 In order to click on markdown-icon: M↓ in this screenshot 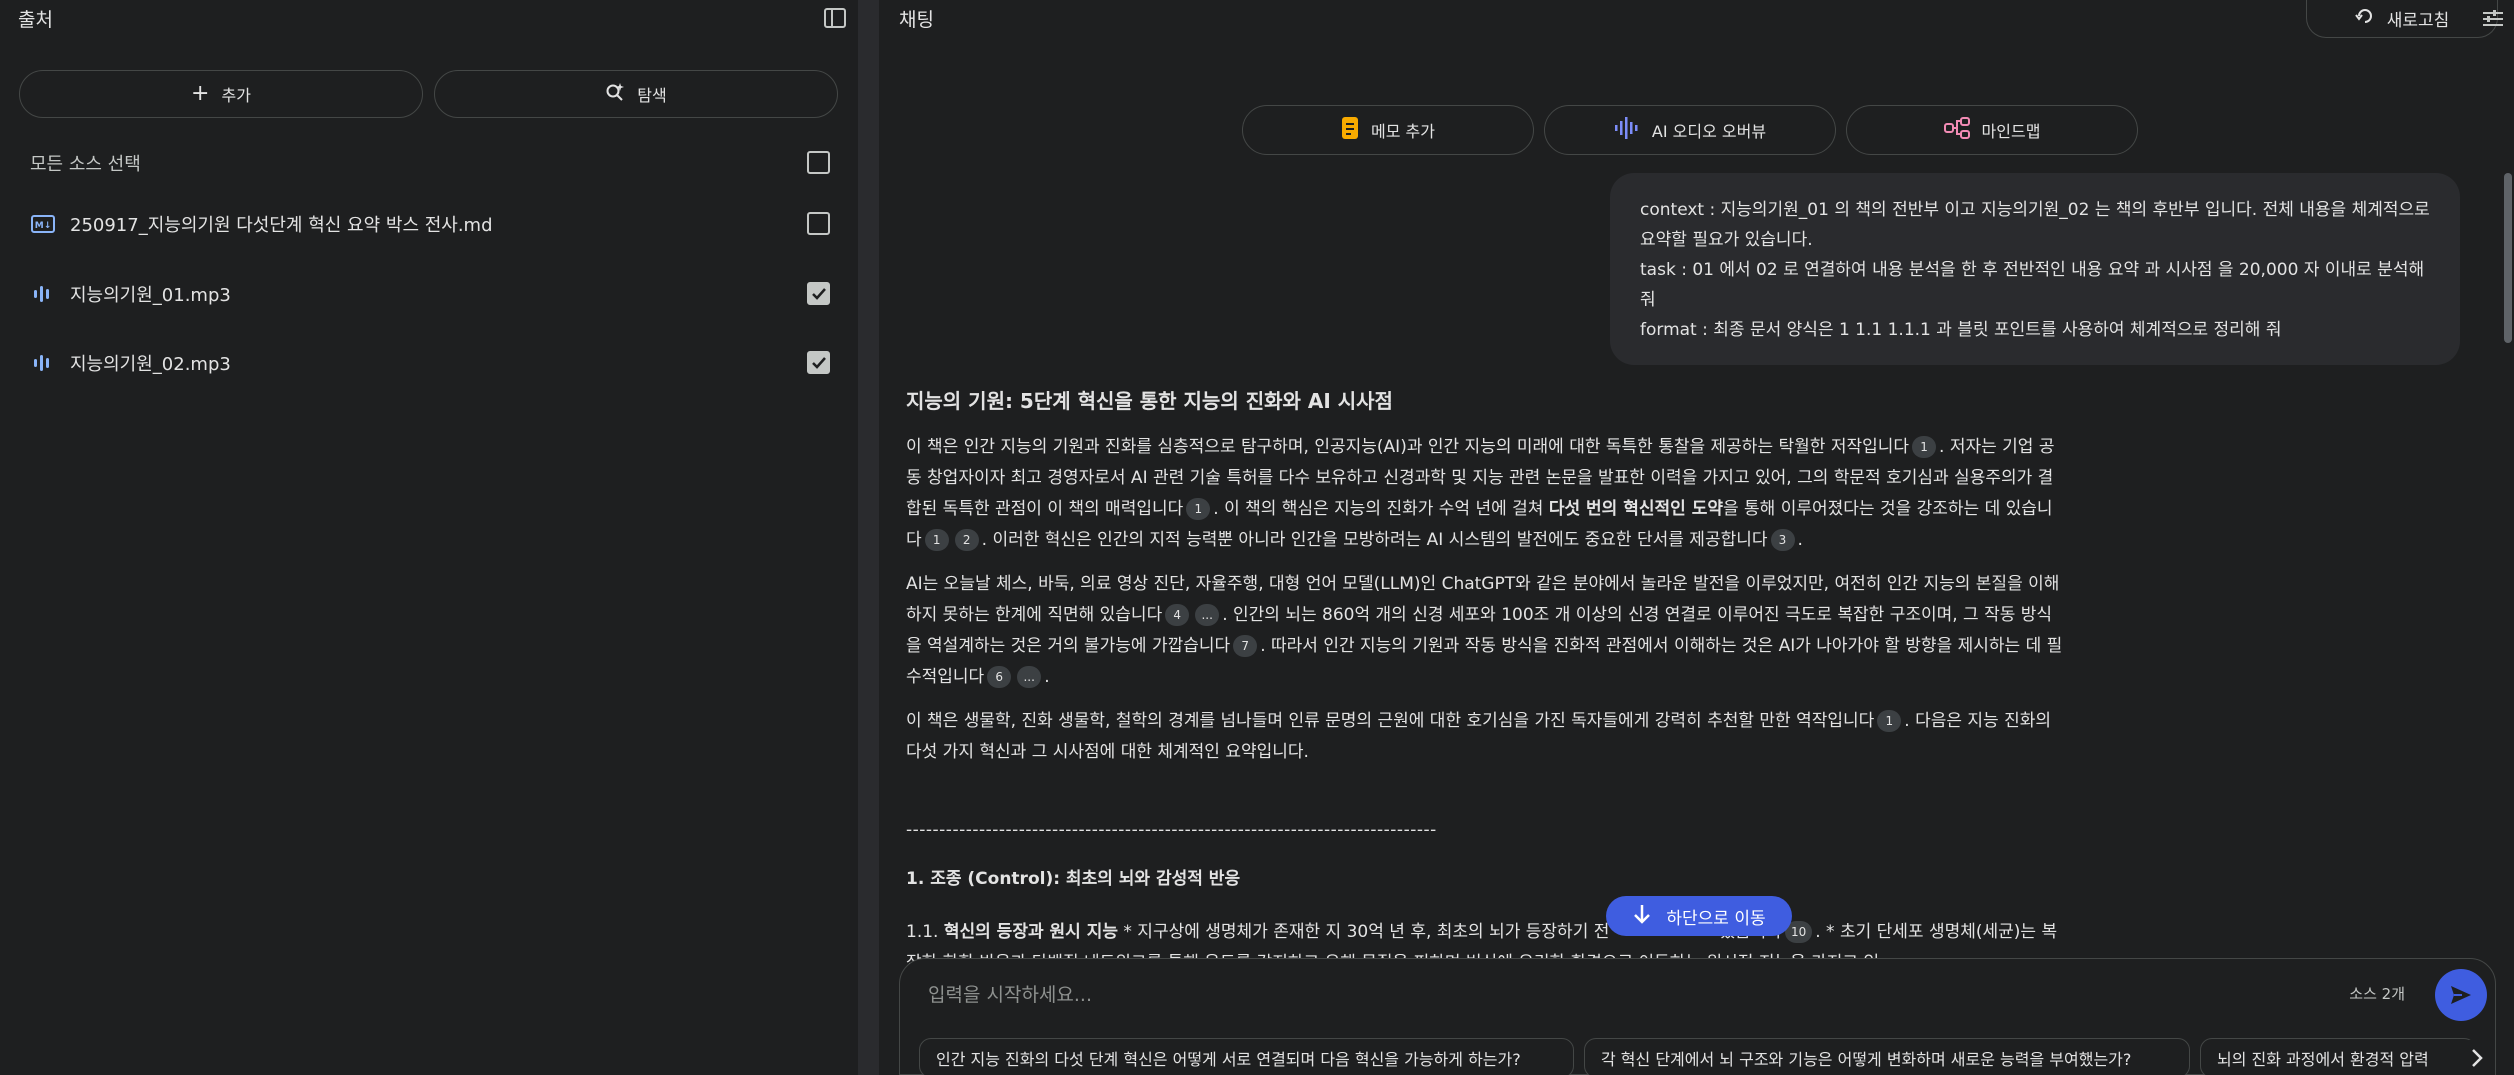, I will do `click(43, 224)`.